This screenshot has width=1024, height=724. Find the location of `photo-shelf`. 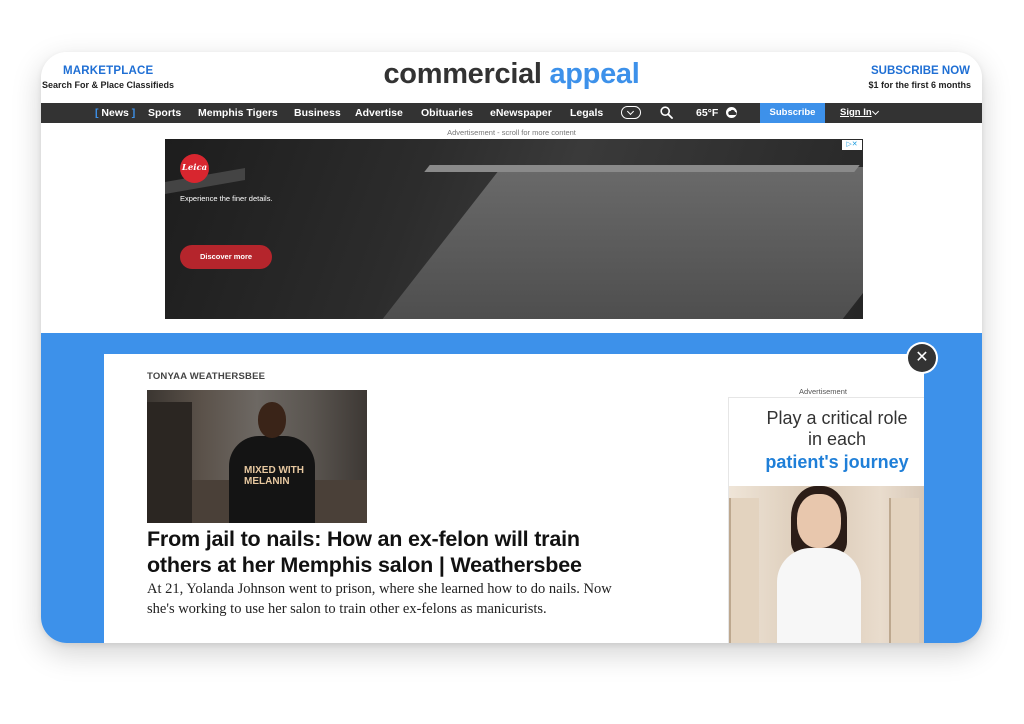

photo-shelf is located at coordinates (169, 462).